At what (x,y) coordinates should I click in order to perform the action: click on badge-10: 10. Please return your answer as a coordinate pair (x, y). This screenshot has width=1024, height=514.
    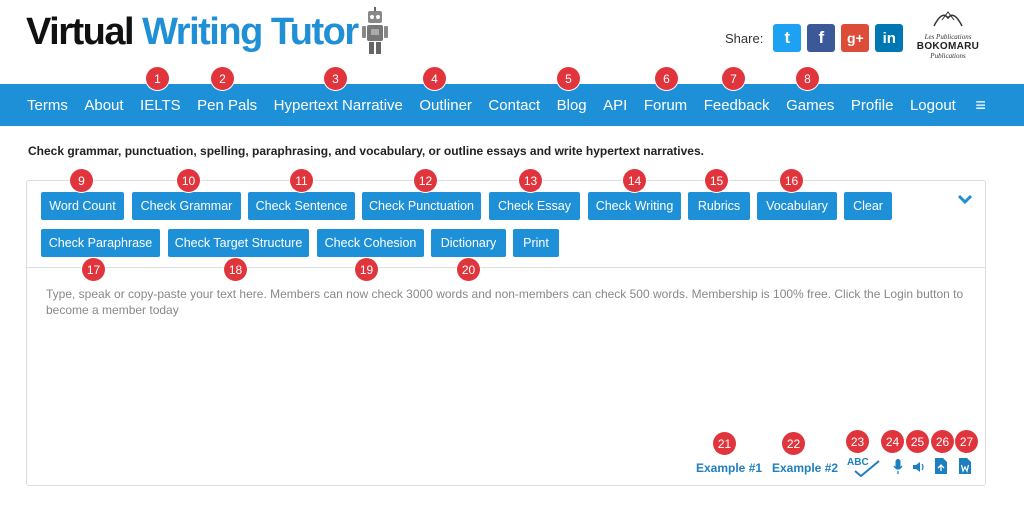
    Looking at the image, I should click on (188, 180).